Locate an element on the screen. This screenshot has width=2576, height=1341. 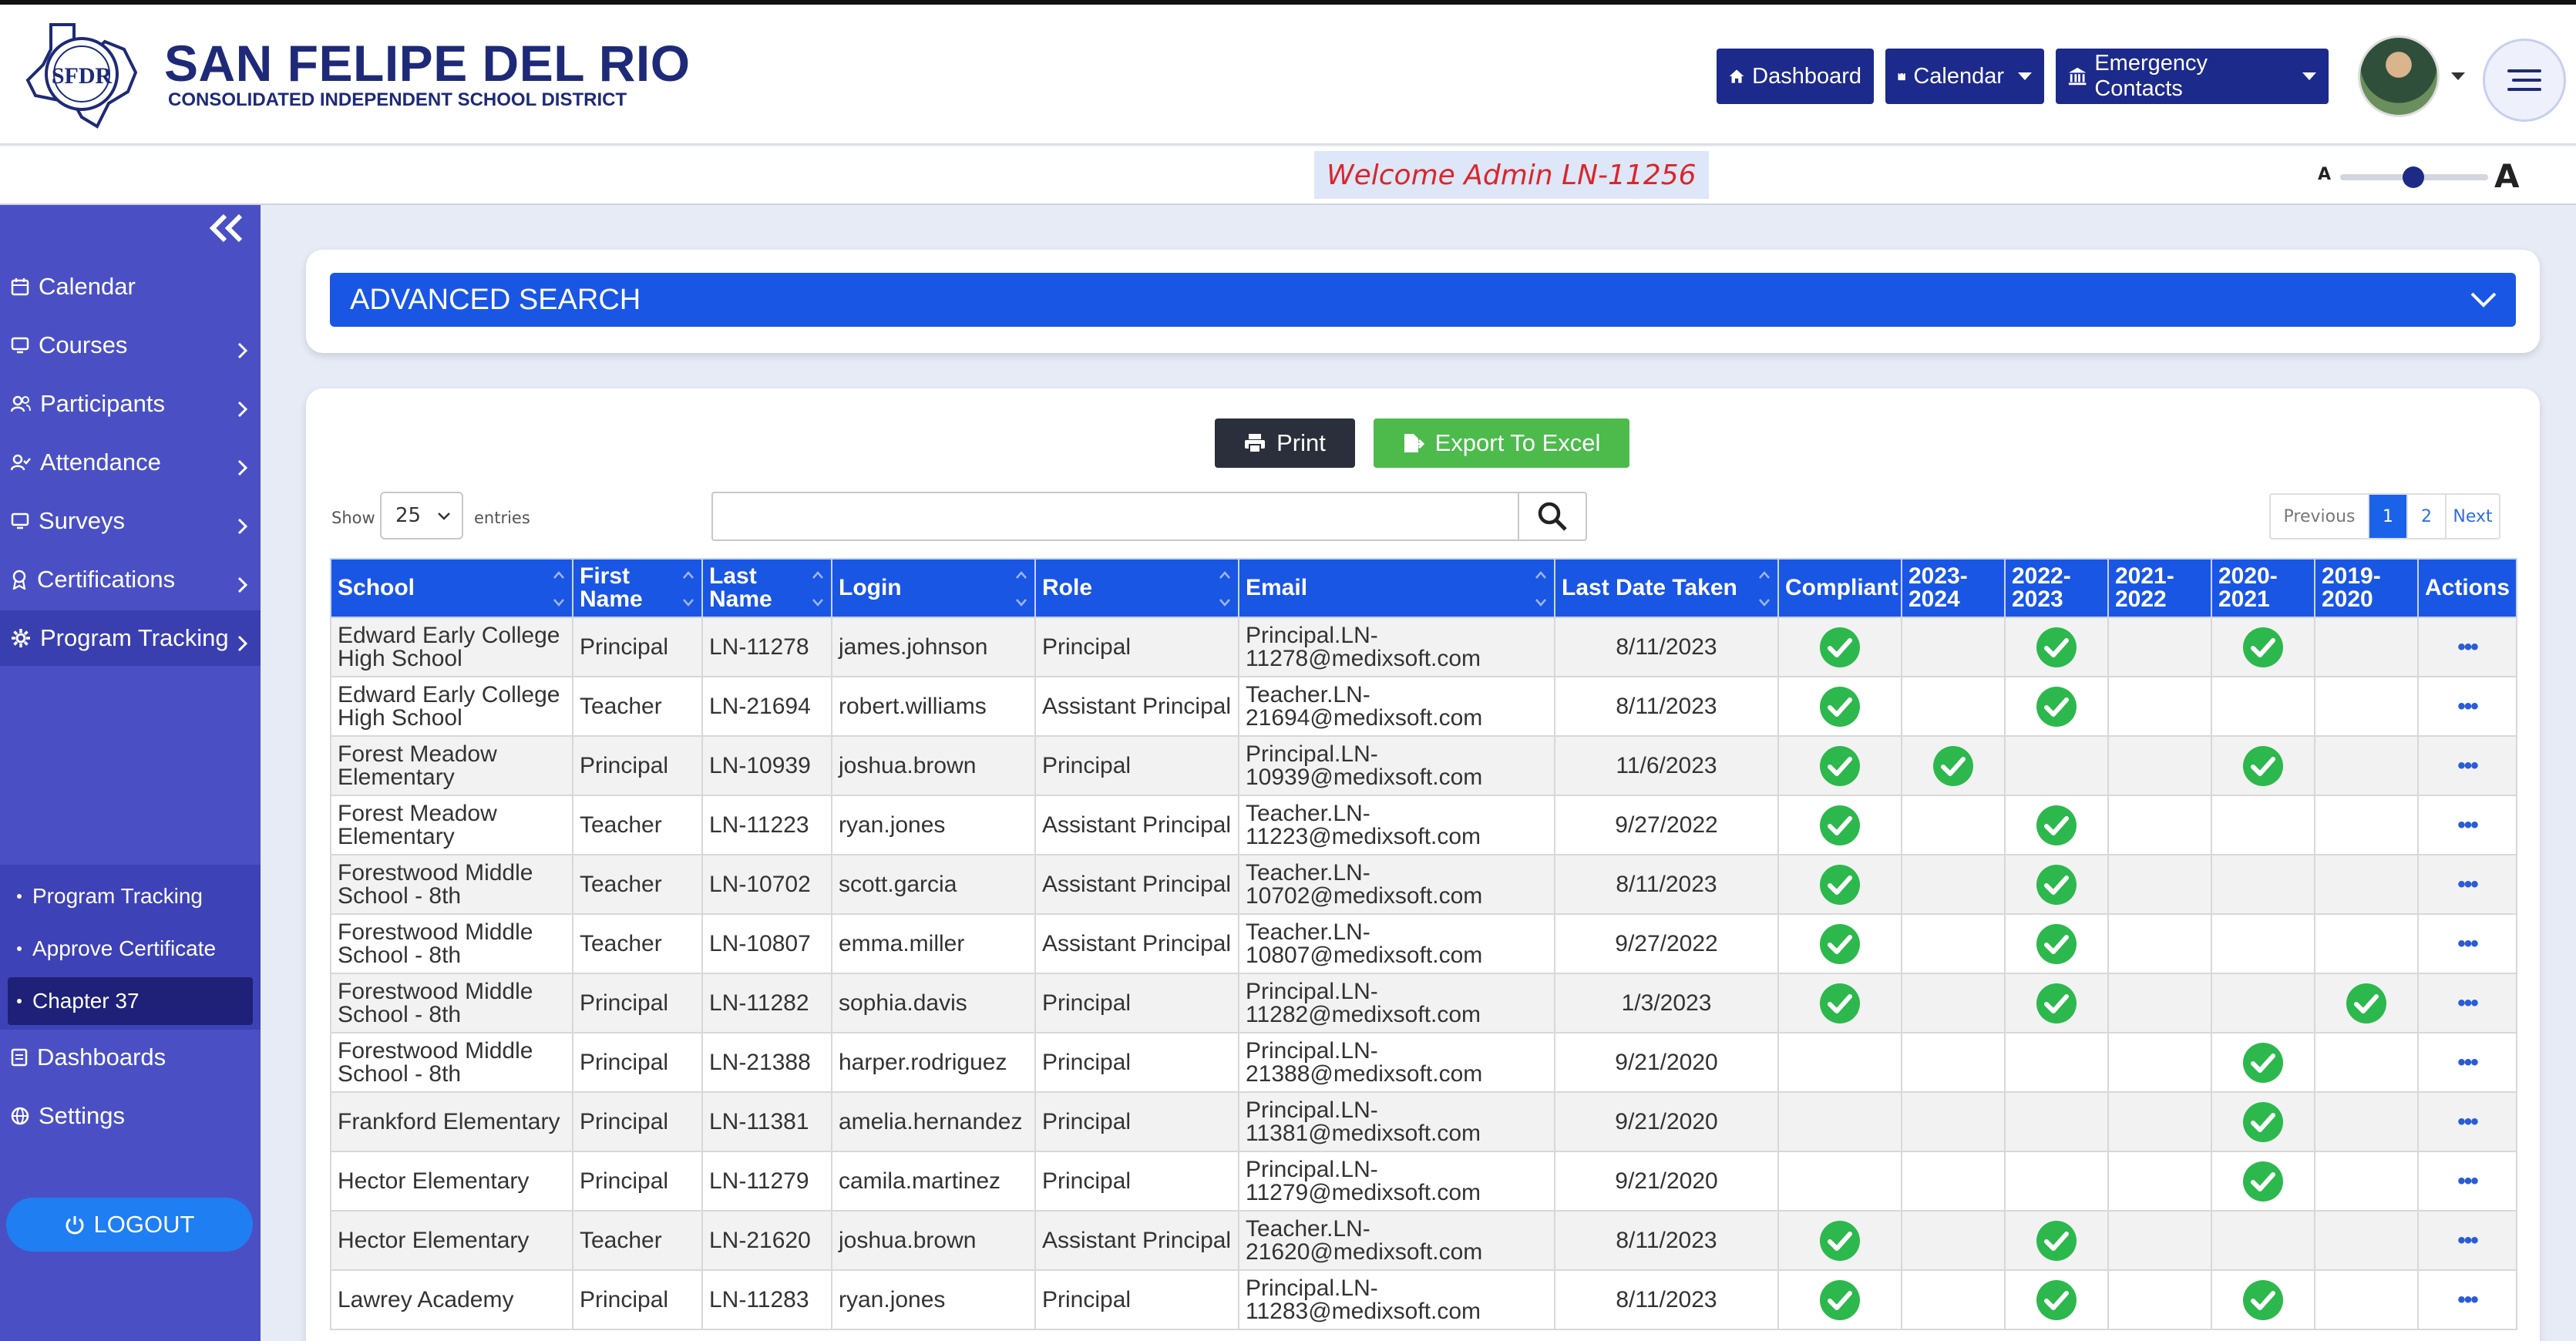
logout-button: LOGOUT is located at coordinates (129, 1225).